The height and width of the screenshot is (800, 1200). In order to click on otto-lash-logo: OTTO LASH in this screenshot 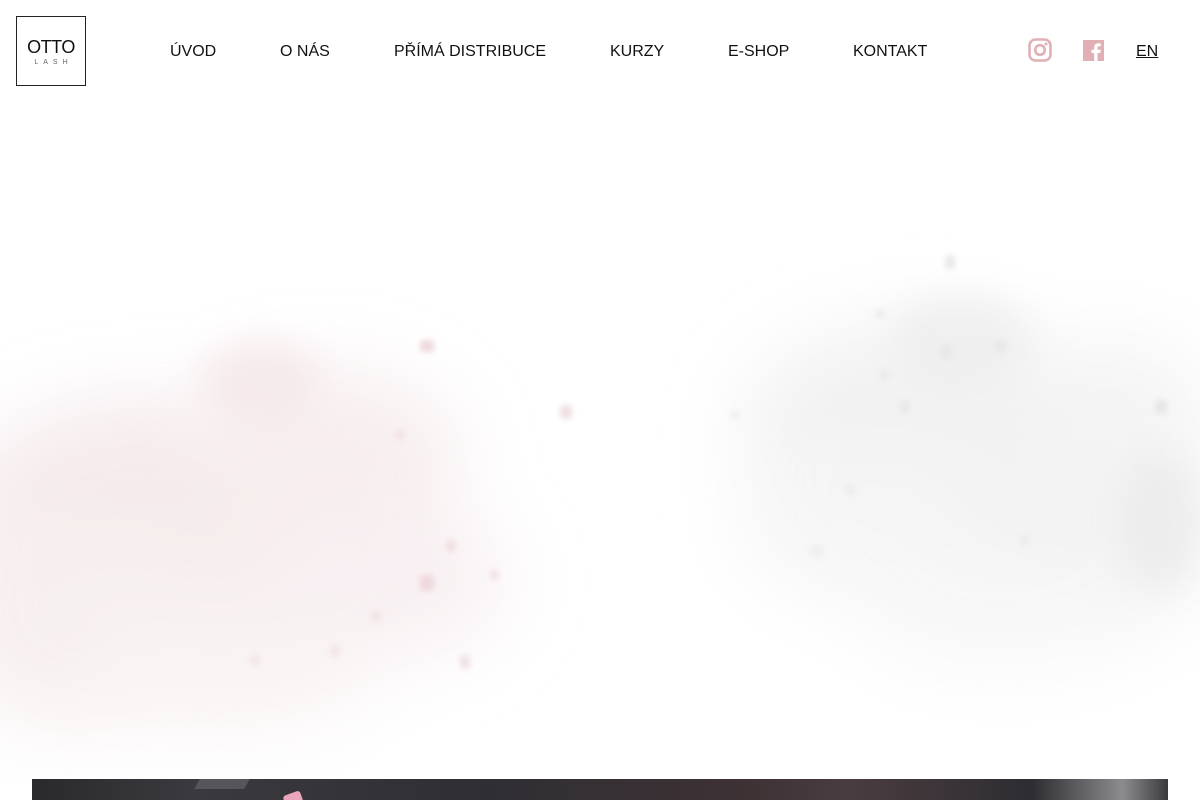, I will do `click(51, 51)`.